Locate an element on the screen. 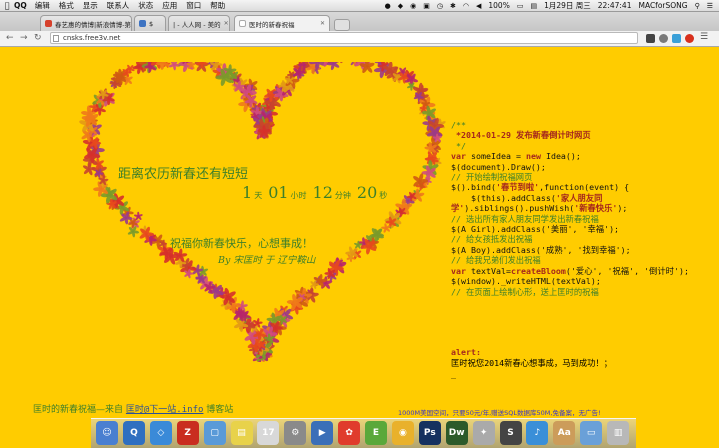 Image resolution: width=719 pixels, height=448 pixels. menubar-user: MACforSONG is located at coordinates (662, 5).